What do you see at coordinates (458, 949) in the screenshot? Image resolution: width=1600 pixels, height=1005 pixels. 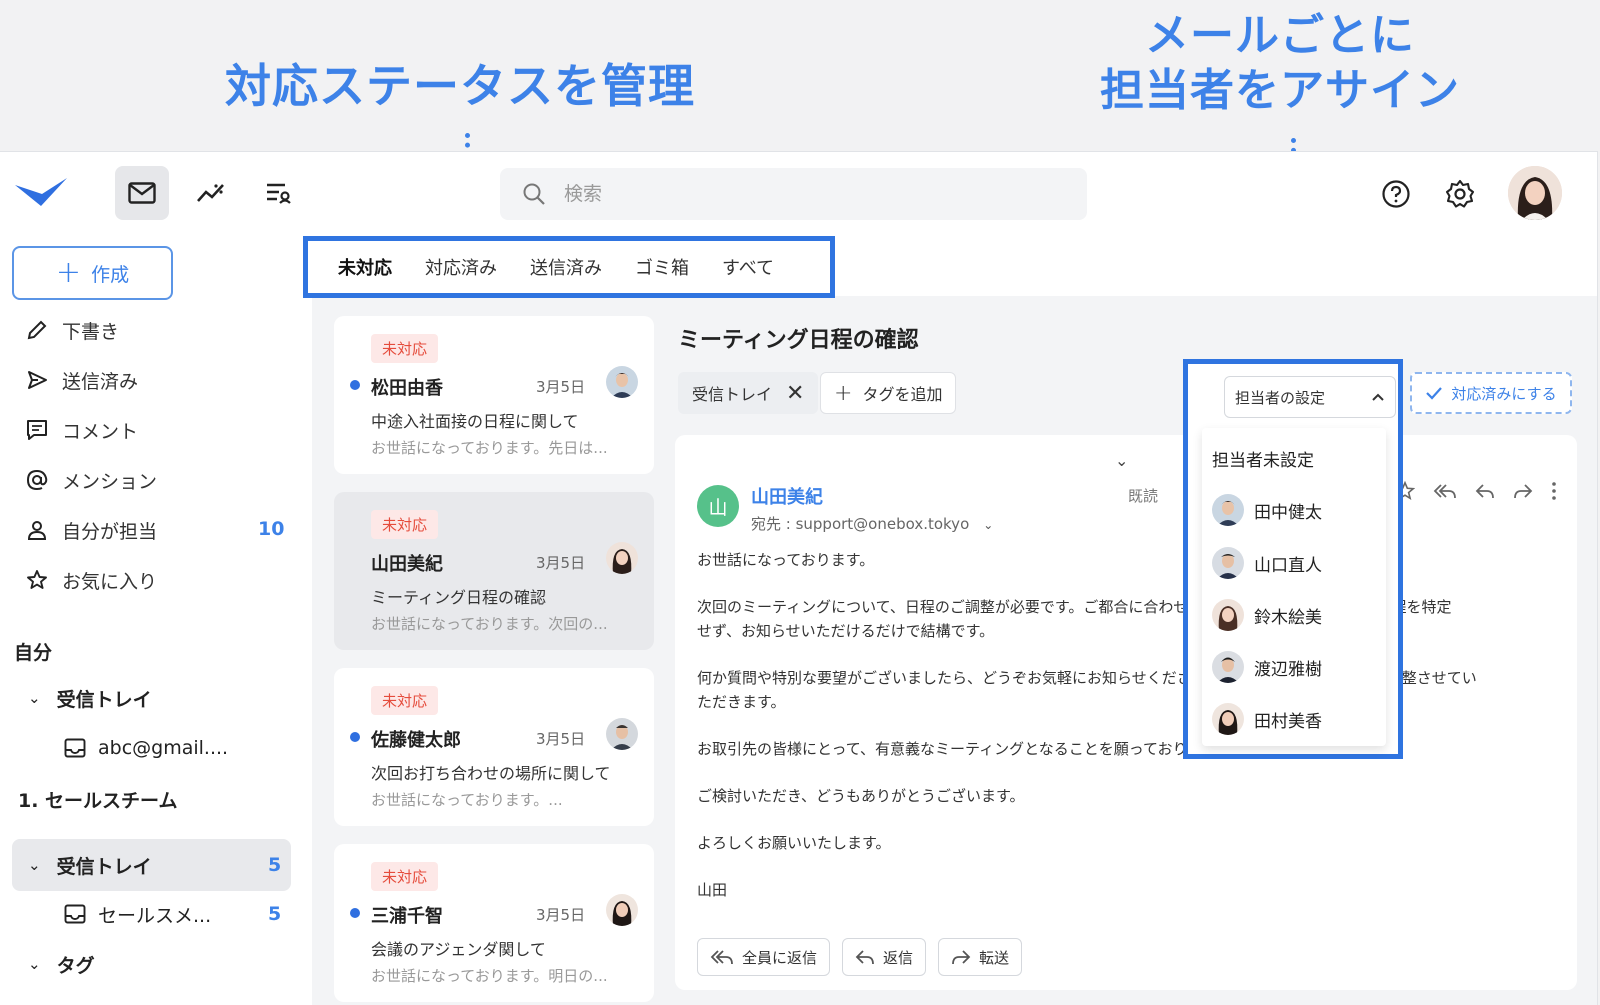 I see `message-subject: 会議のアジェンダ関して` at bounding box center [458, 949].